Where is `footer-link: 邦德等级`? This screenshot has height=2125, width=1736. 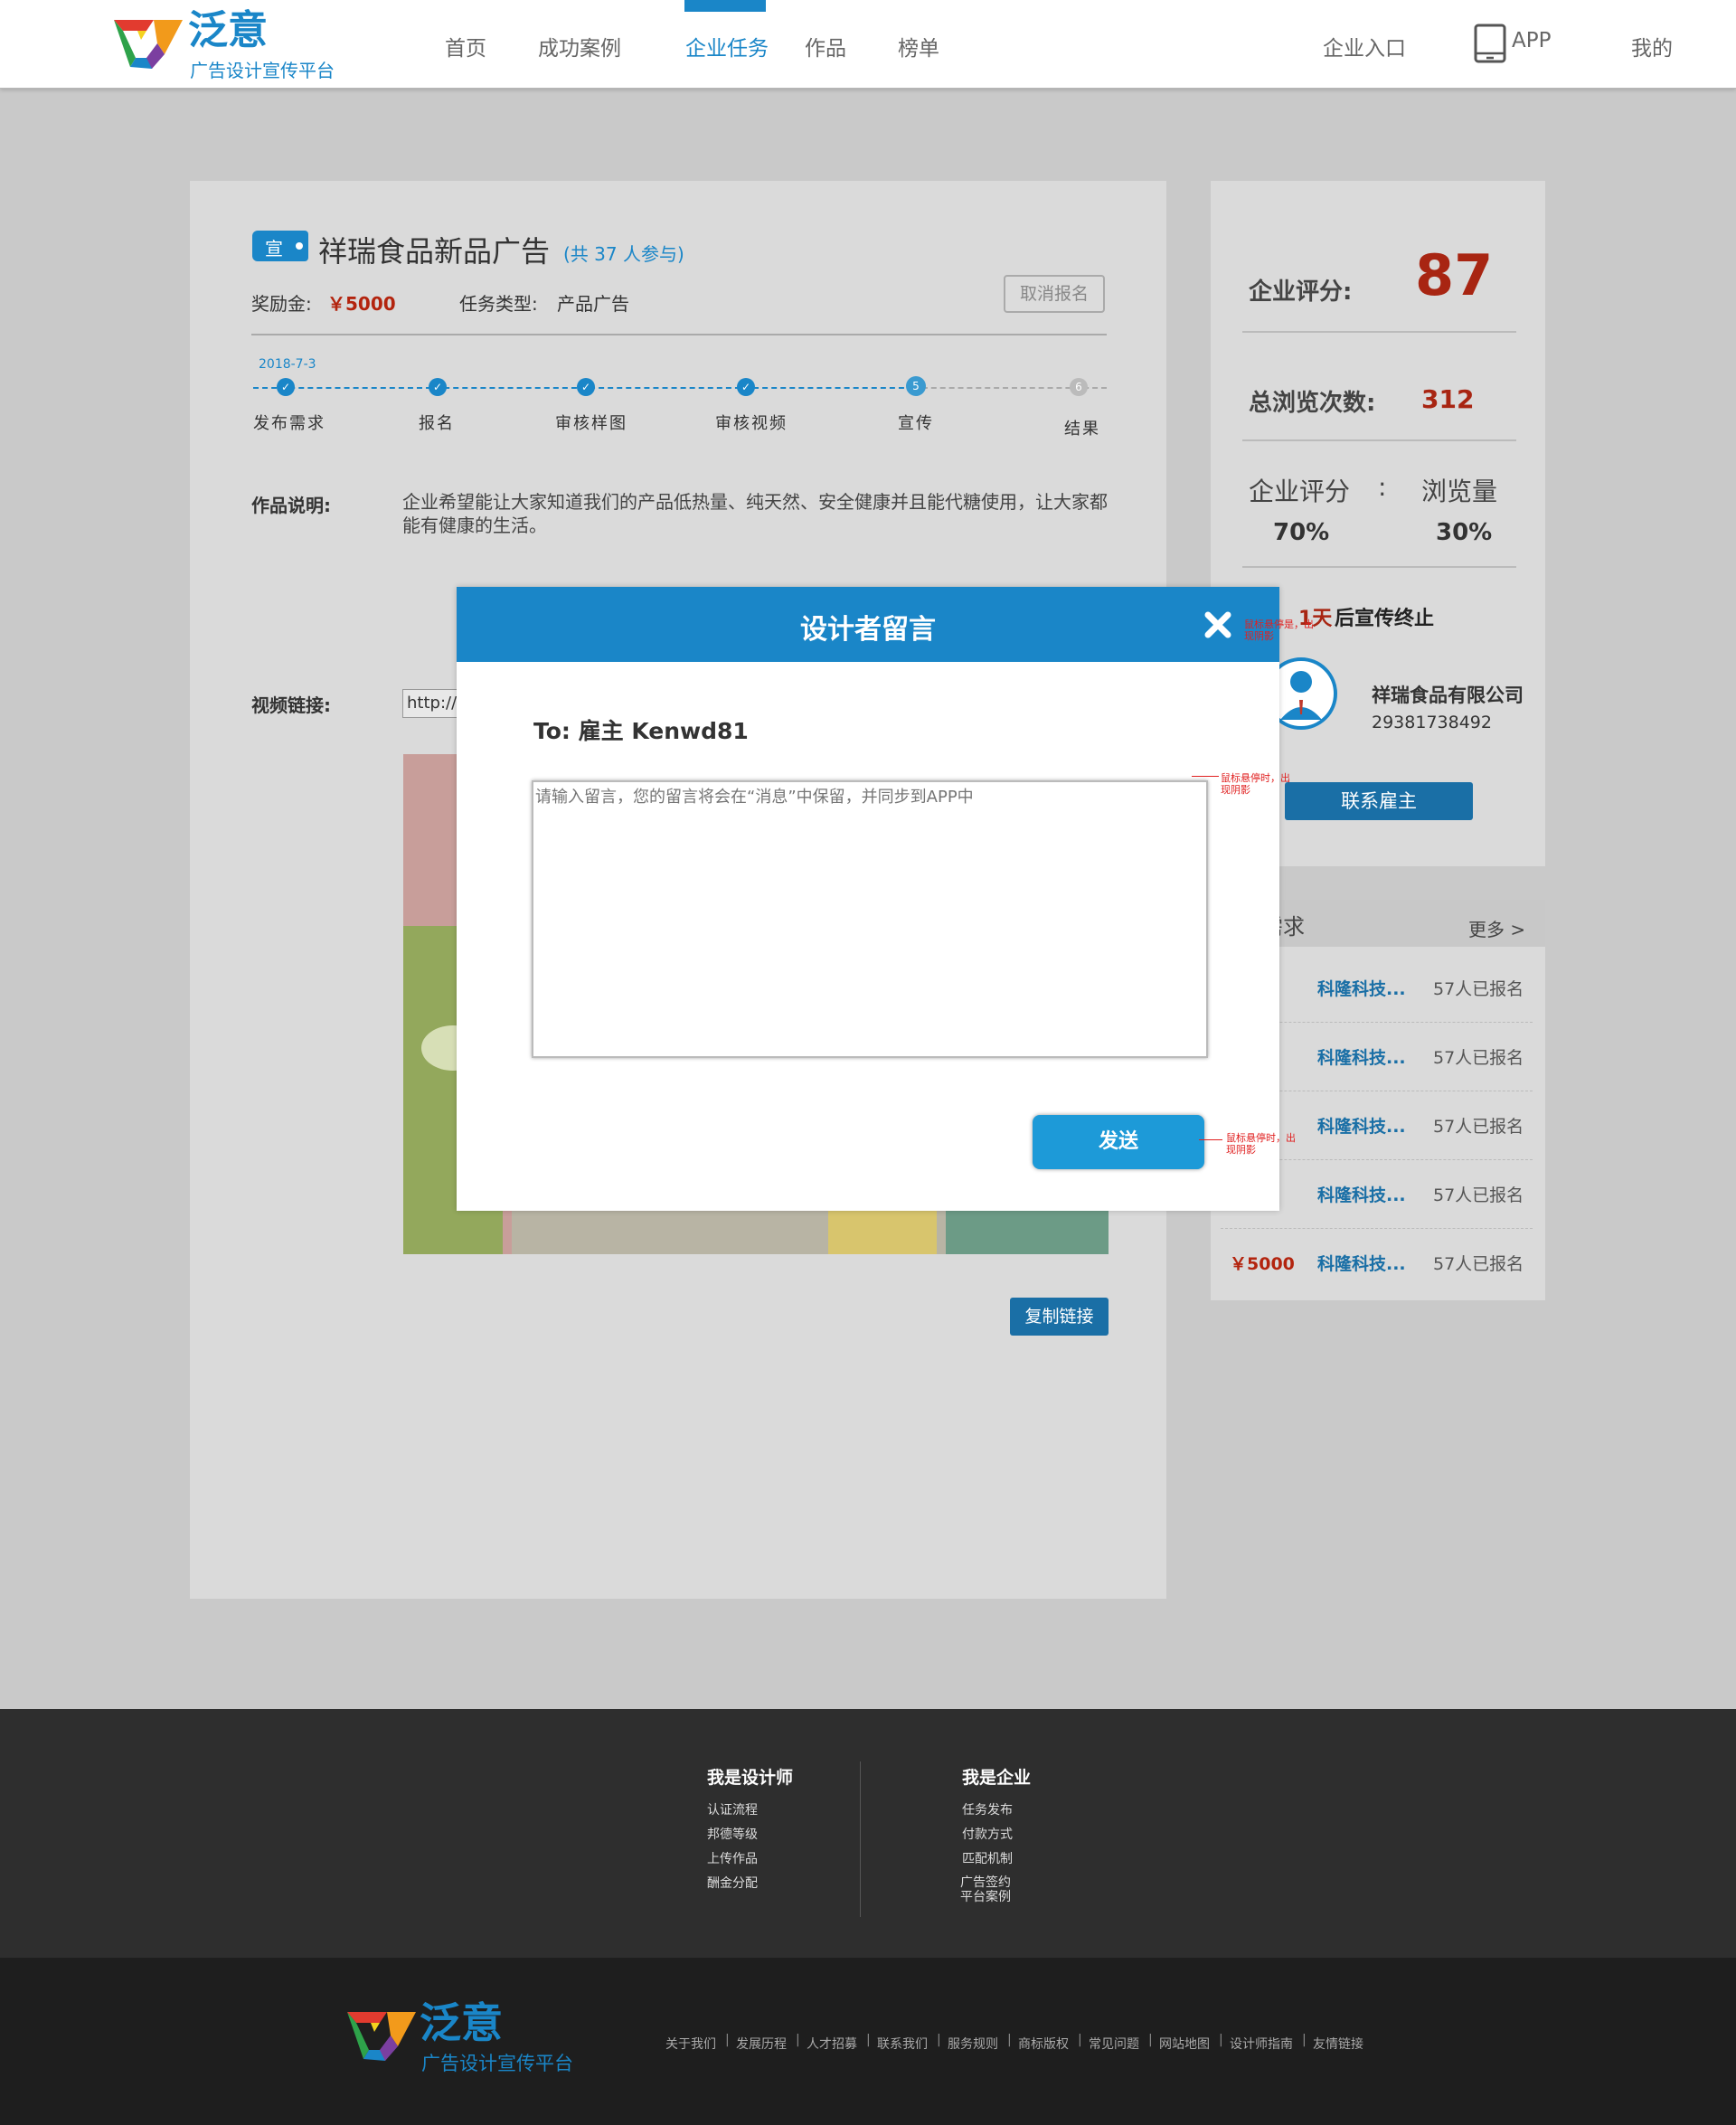
footer-link: 邦德等级 is located at coordinates (732, 1834).